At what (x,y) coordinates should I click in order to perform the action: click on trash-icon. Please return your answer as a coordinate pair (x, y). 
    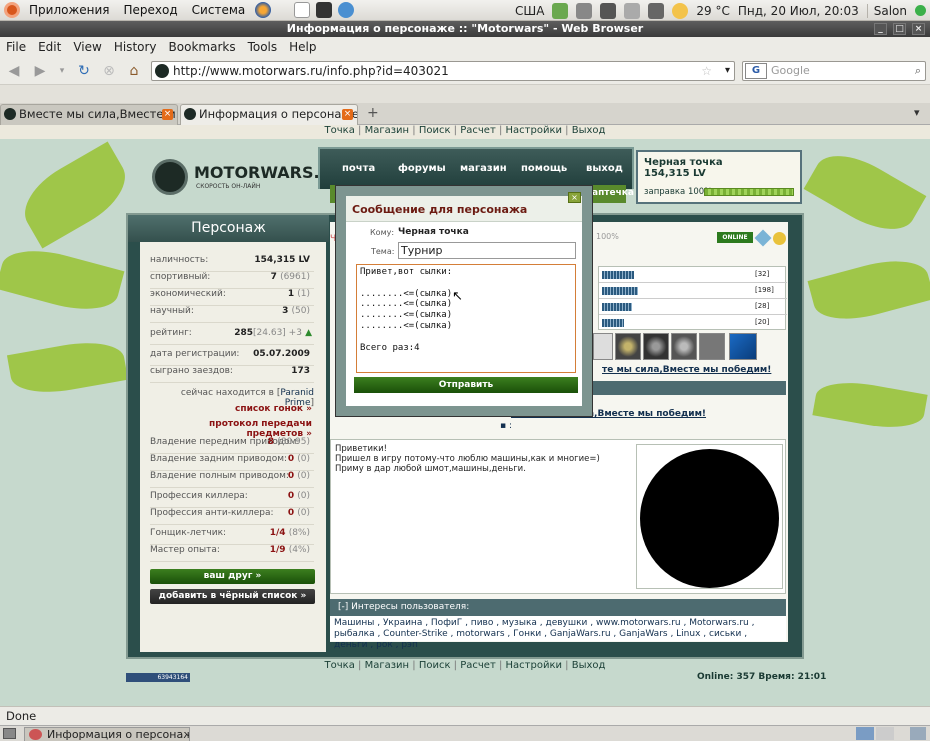
    Looking at the image, I should click on (918, 733).